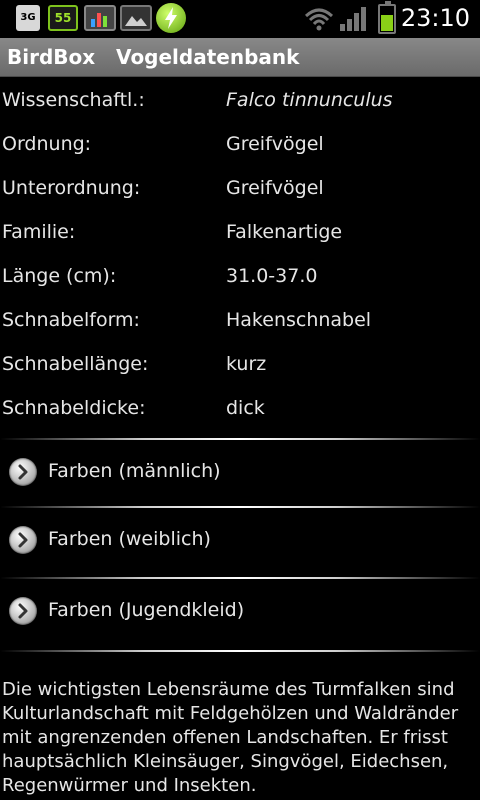  I want to click on expander-label: Farben (weiblich), so click(129, 539).